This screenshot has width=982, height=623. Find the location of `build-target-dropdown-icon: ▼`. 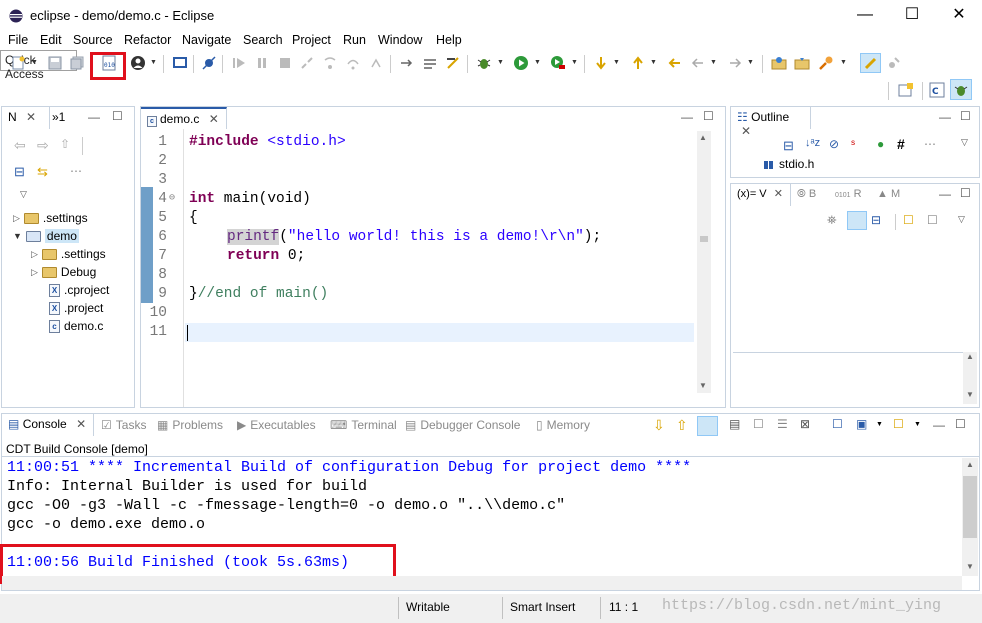

build-target-dropdown-icon: ▼ is located at coordinates (153, 62).